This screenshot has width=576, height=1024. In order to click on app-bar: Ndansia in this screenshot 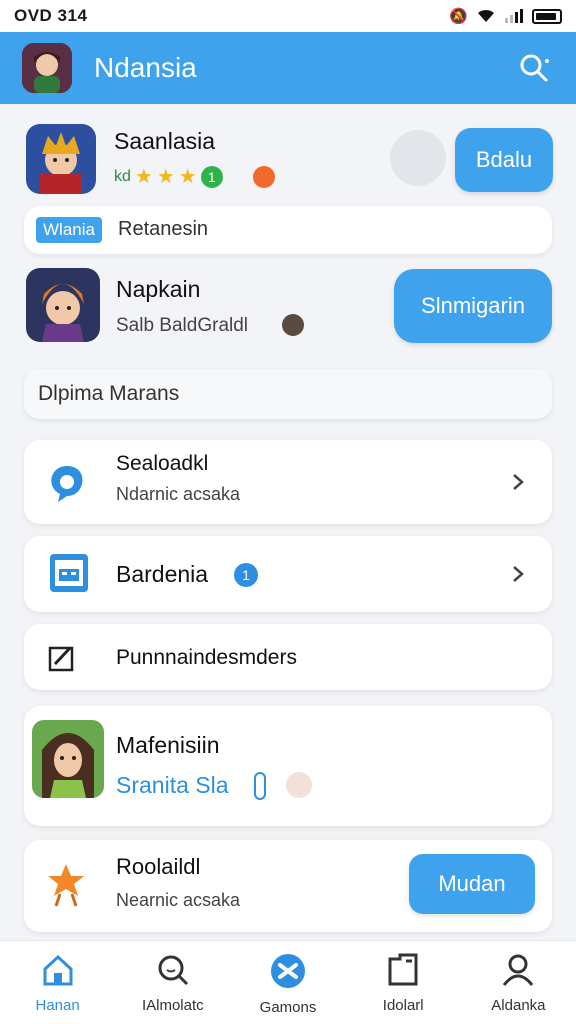, I will do `click(288, 68)`.